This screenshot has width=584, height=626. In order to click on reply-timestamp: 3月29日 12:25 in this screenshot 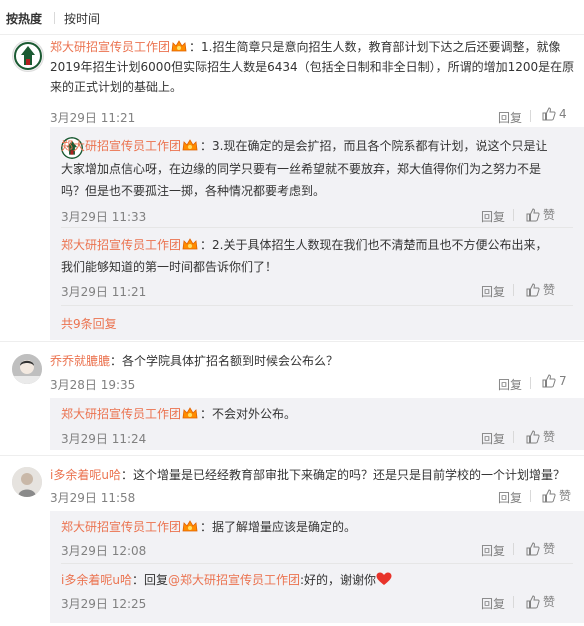, I will do `click(104, 604)`.